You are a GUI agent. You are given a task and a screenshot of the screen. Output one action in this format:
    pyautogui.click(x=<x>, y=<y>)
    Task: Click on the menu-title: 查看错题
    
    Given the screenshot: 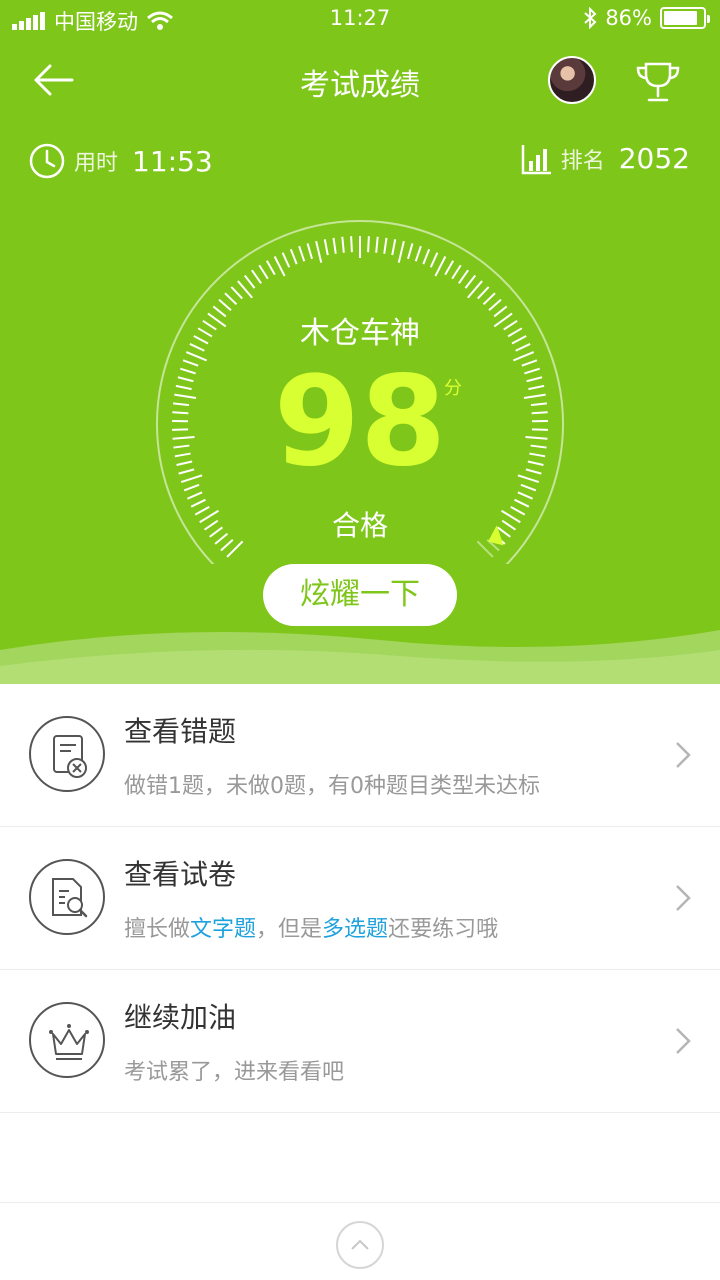 What is the action you would take?
    pyautogui.click(x=180, y=731)
    